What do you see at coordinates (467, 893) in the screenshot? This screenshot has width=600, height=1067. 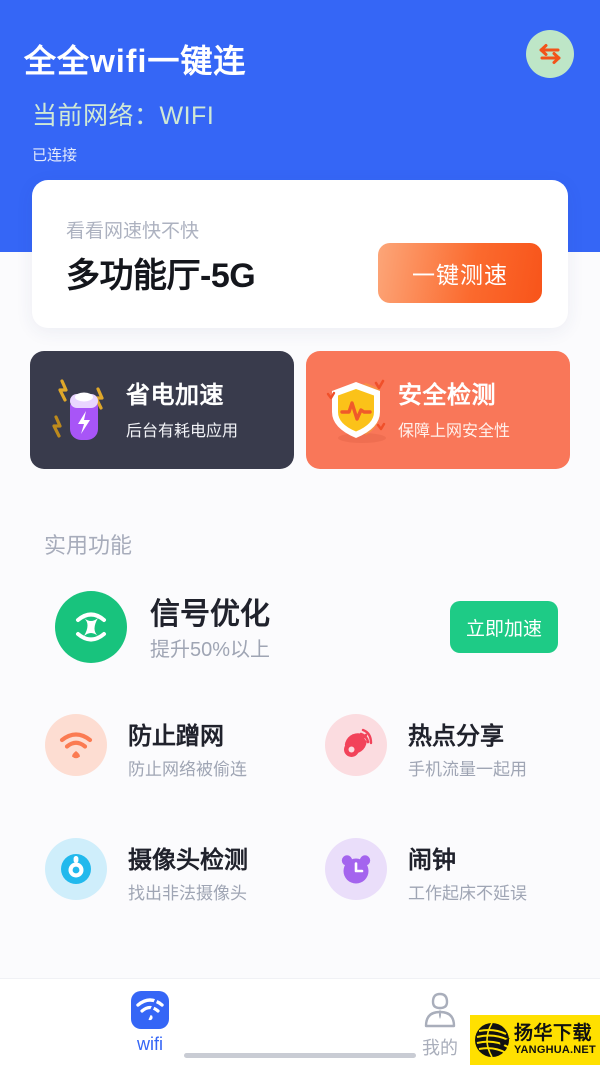 I see `grid-item-subtitle: 工作起床不延误` at bounding box center [467, 893].